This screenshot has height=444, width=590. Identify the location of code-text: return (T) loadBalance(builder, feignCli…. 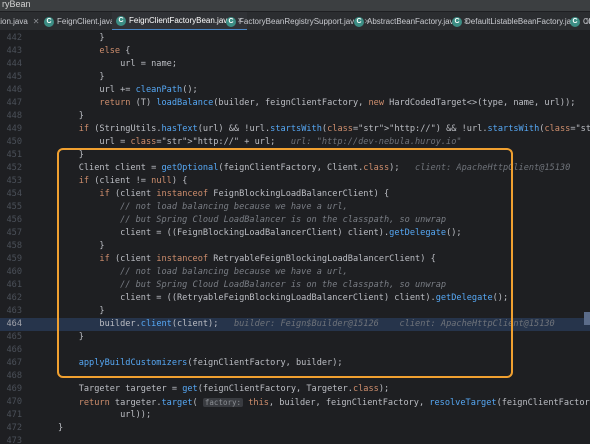
(337, 103).